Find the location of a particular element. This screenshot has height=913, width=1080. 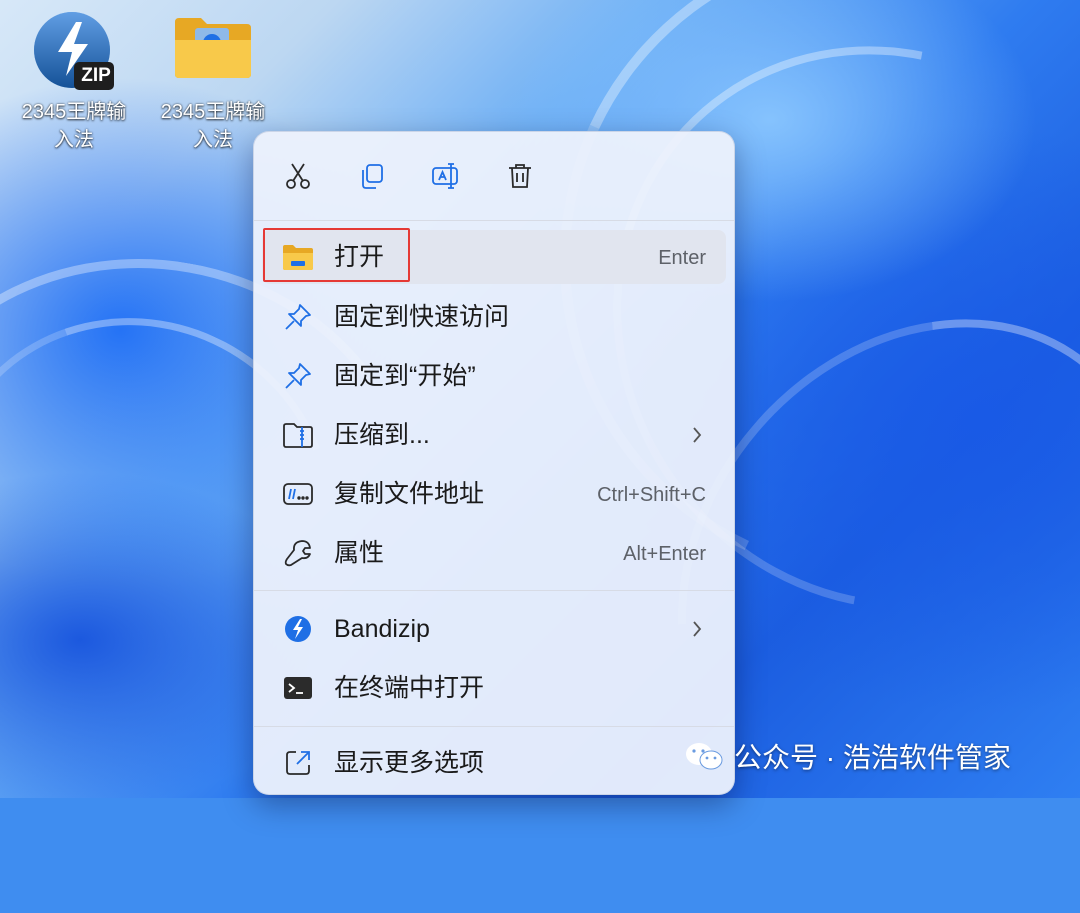

menu-item-shortcut: Ctrl+Shift+C is located at coordinates (651, 495).